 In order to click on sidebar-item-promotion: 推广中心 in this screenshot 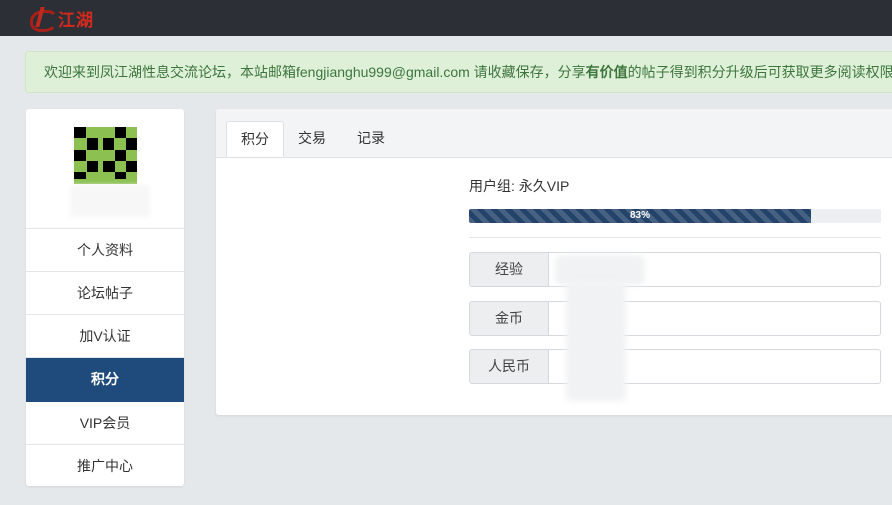, I will do `click(105, 465)`.